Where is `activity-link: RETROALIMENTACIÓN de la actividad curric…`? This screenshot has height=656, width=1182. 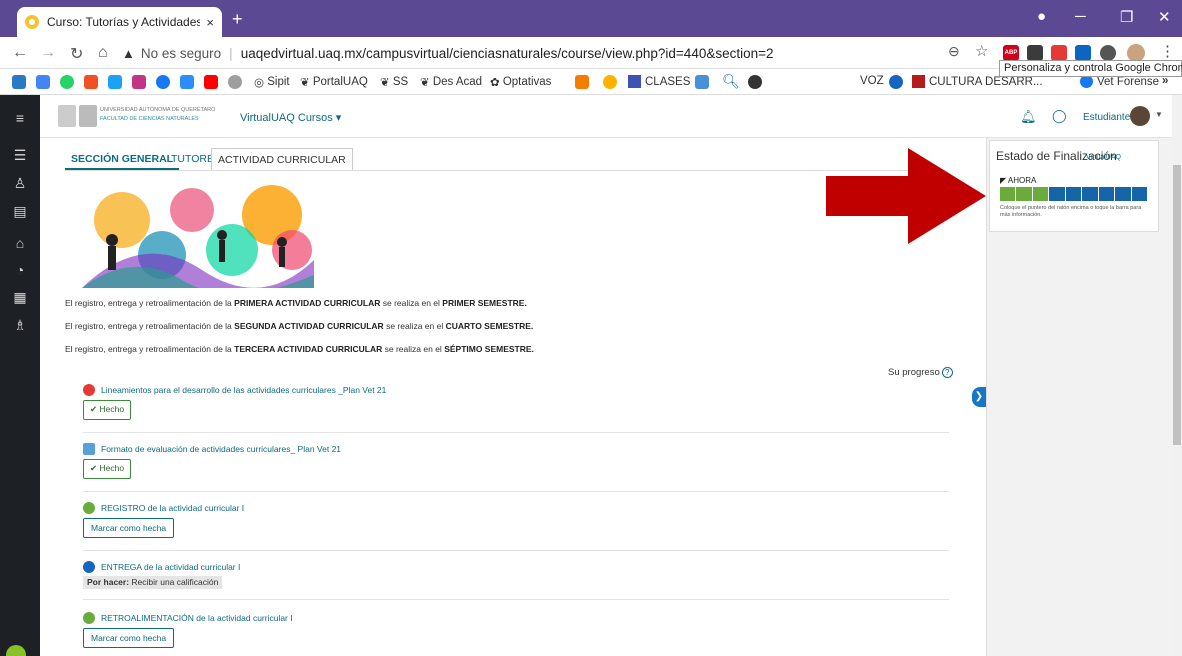
activity-link: RETROALIMENTACIÓN de la actividad curric… is located at coordinates (188, 618).